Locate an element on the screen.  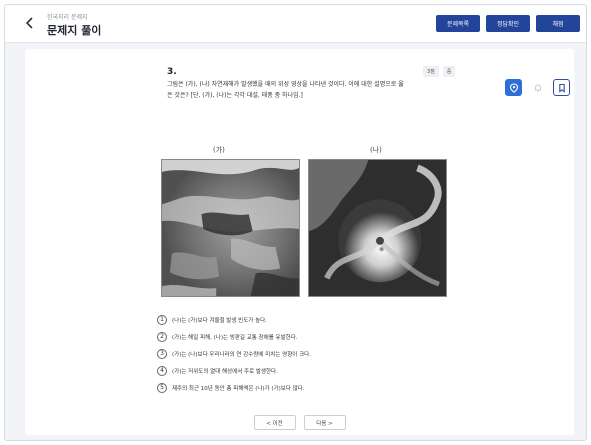
option-text: 제주의 최근 10년 동안 총 피해액은 (나)가 (가)보다 많다. is located at coordinates (238, 388).